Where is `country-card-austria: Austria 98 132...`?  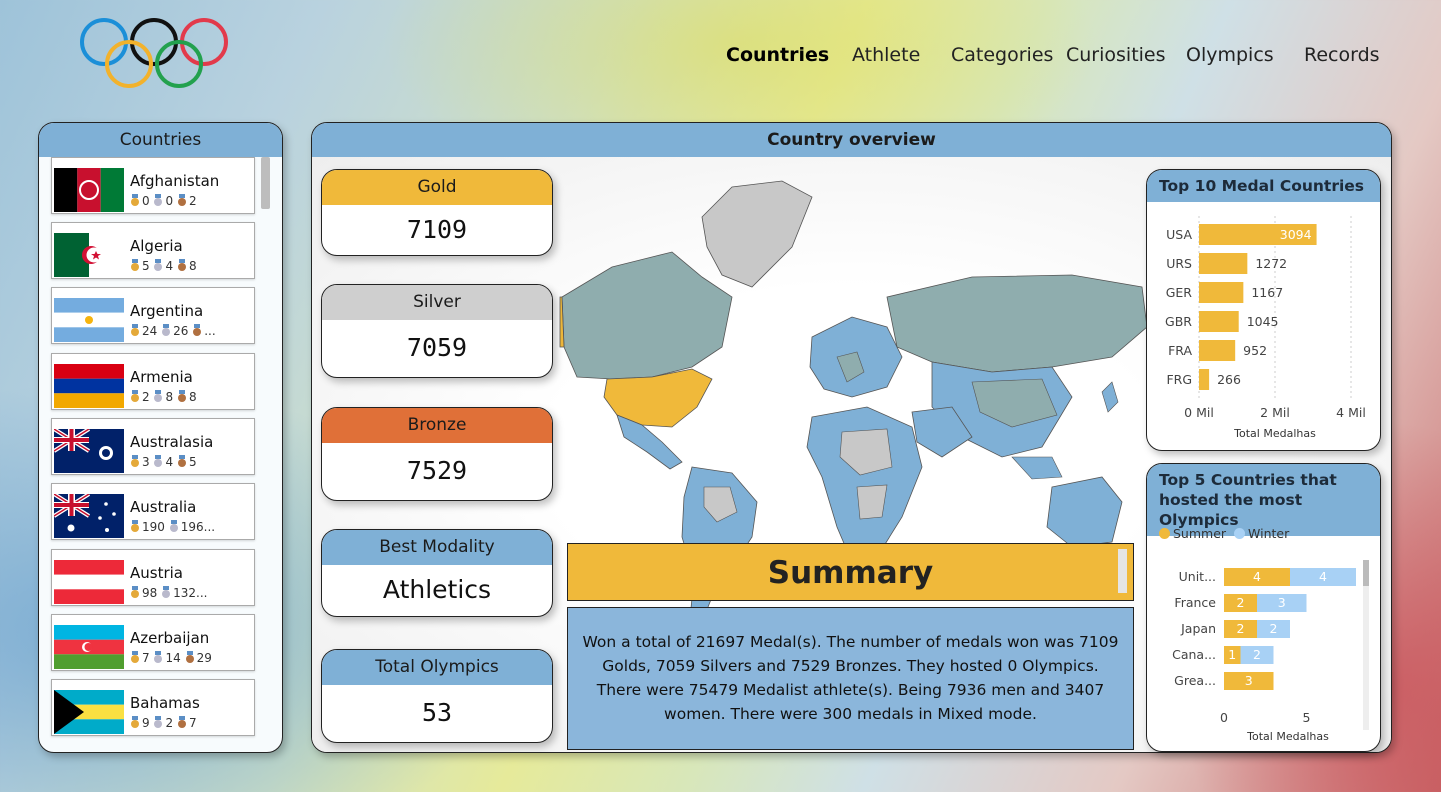
country-card-austria: Austria 98 132... is located at coordinates (153, 577).